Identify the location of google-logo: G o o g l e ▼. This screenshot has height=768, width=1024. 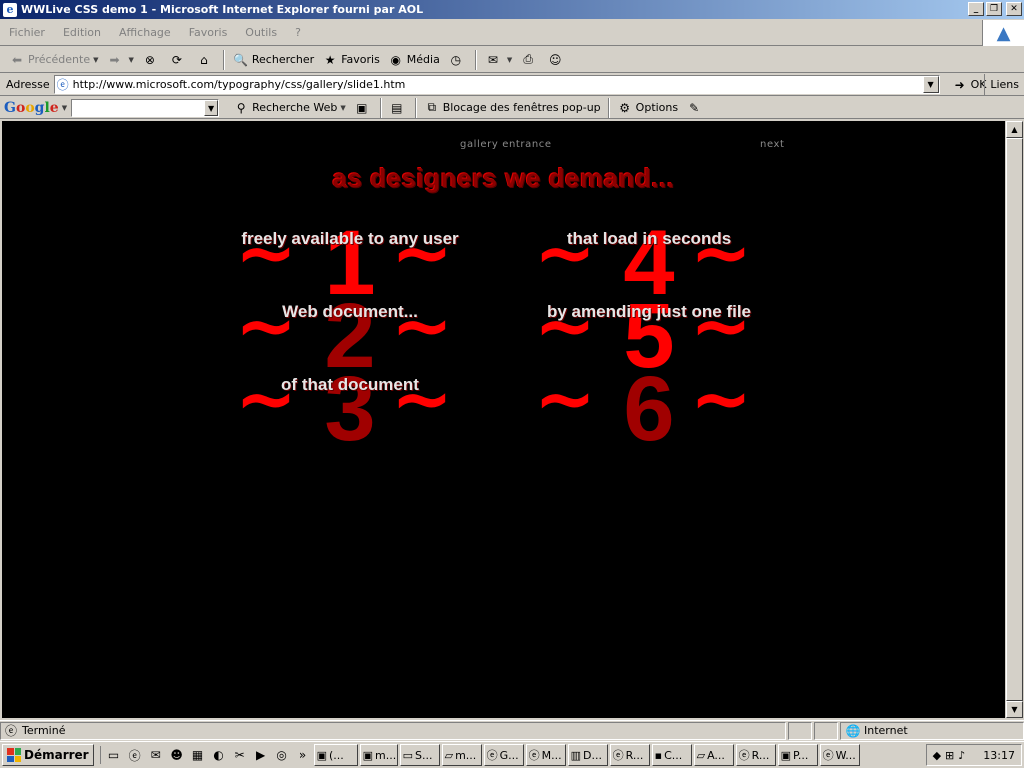
(35, 108).